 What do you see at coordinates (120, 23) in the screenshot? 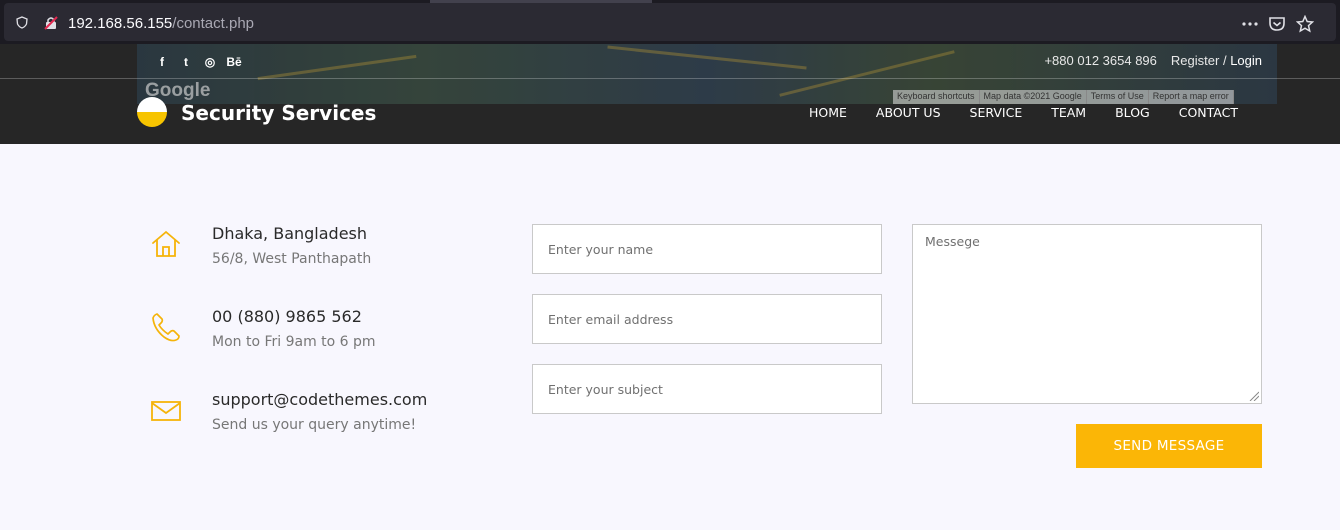
I see `url-host: 192.168.56.155` at bounding box center [120, 23].